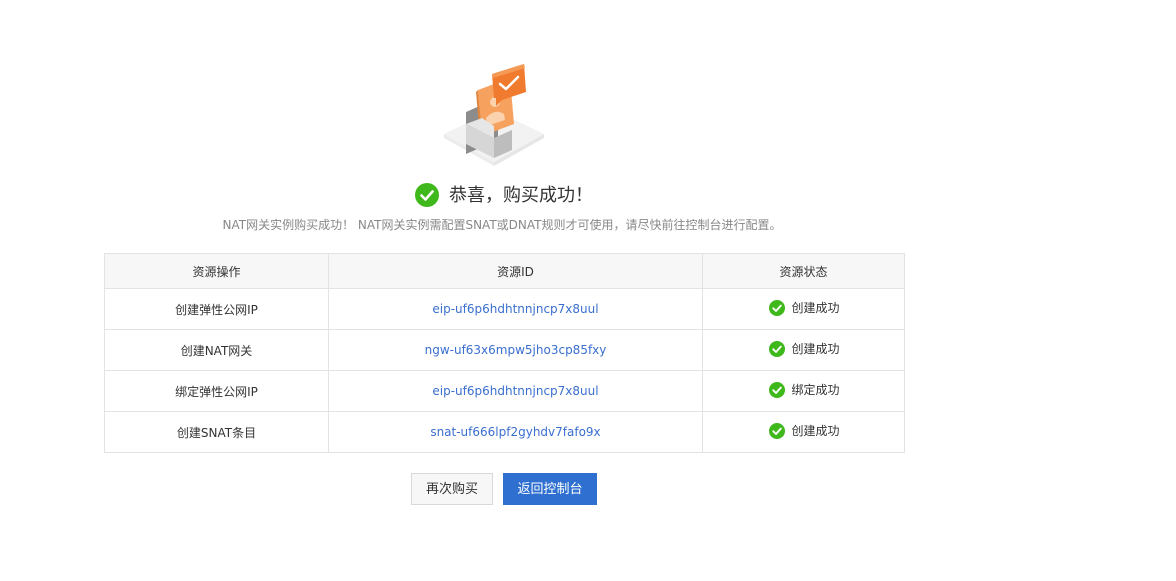  I want to click on operation-cell: 绑定弹性公网IP, so click(216, 391).